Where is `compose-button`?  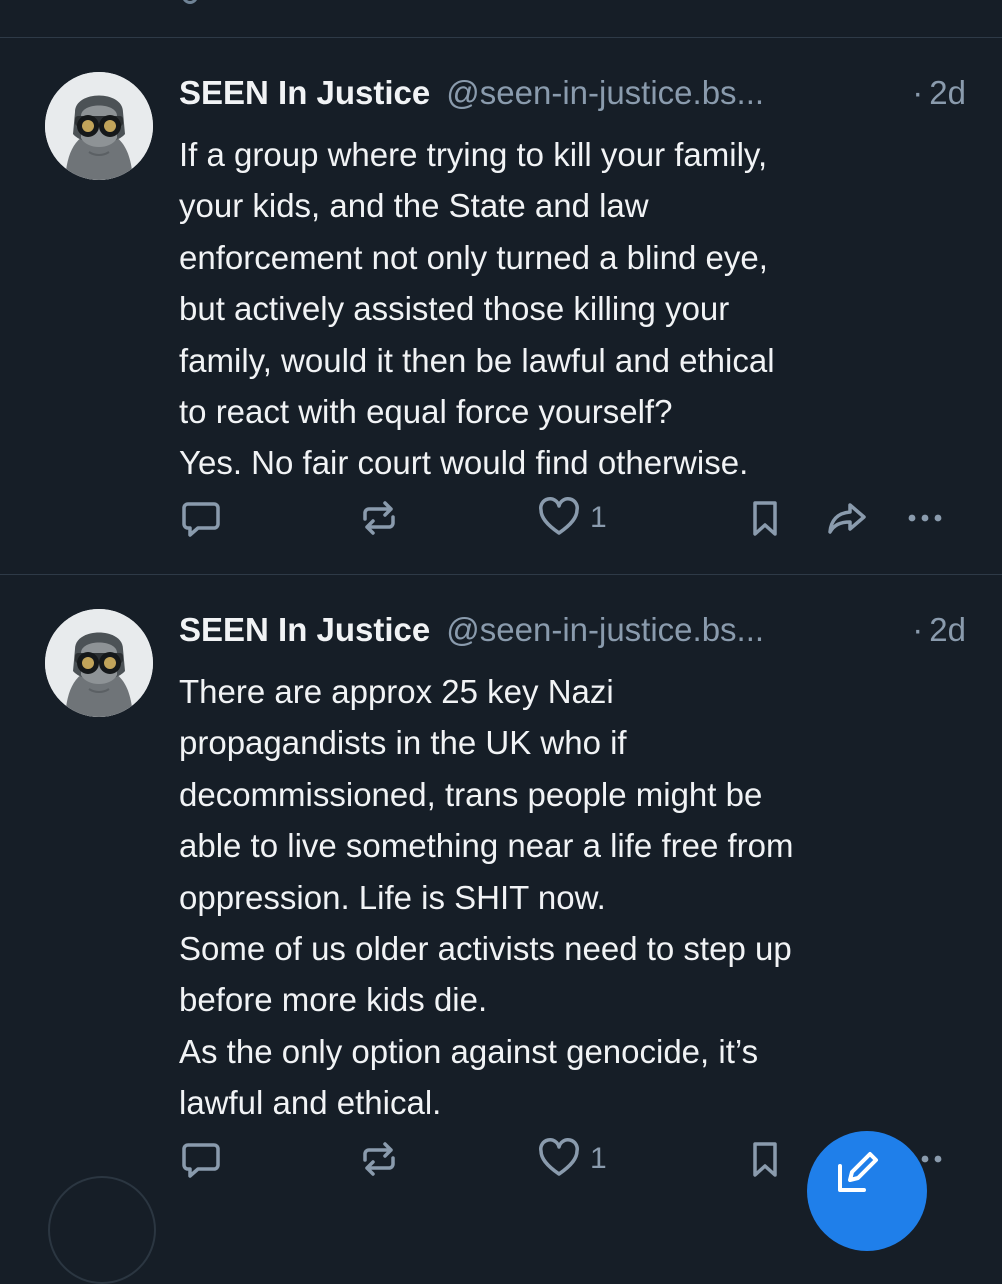 compose-button is located at coordinates (867, 1191).